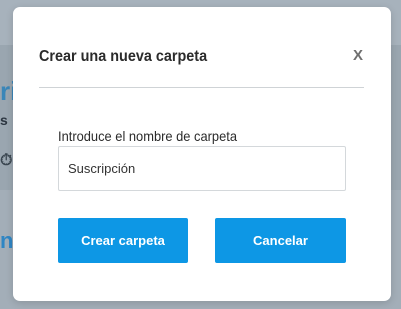 The width and height of the screenshot is (401, 309). Describe the element at coordinates (201, 87) in the screenshot. I see `title-divider` at that location.